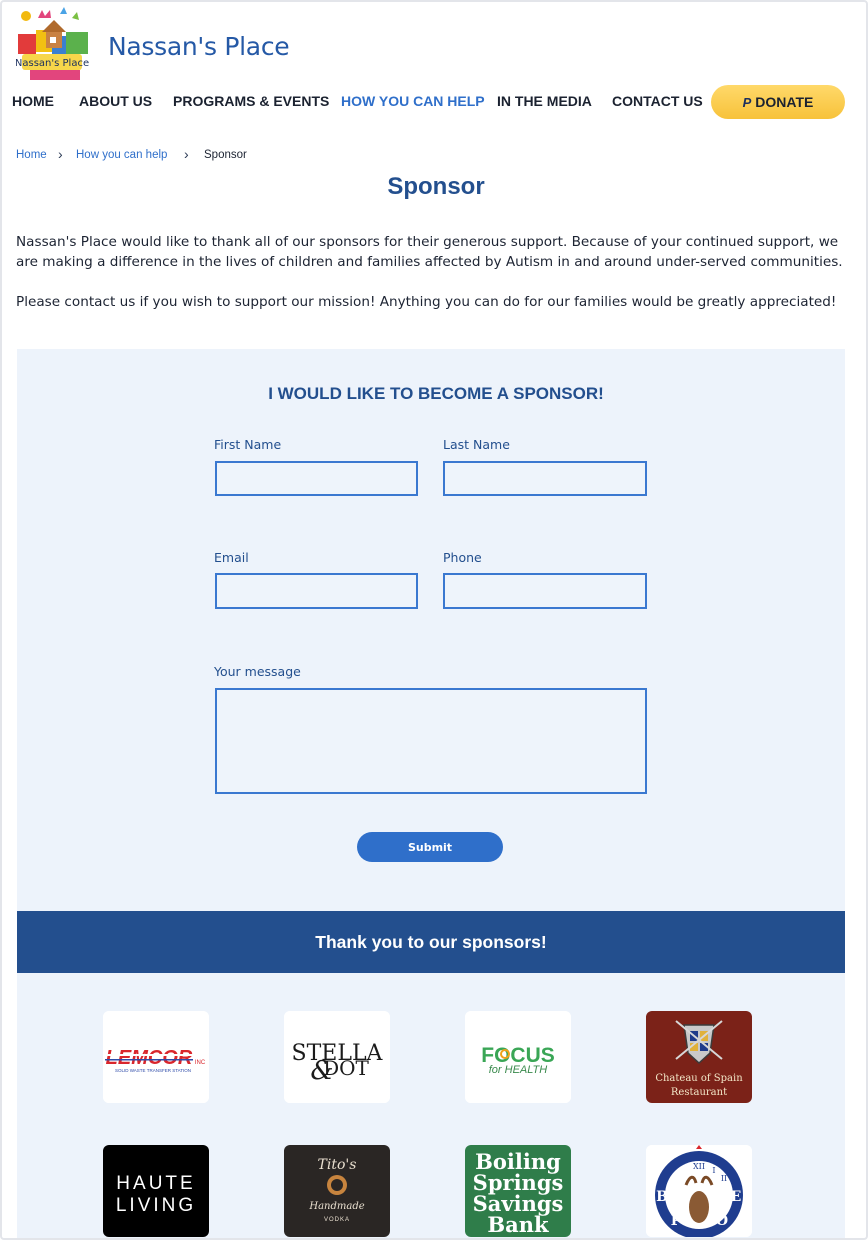  I want to click on logo-text: II, so click(724, 1178).